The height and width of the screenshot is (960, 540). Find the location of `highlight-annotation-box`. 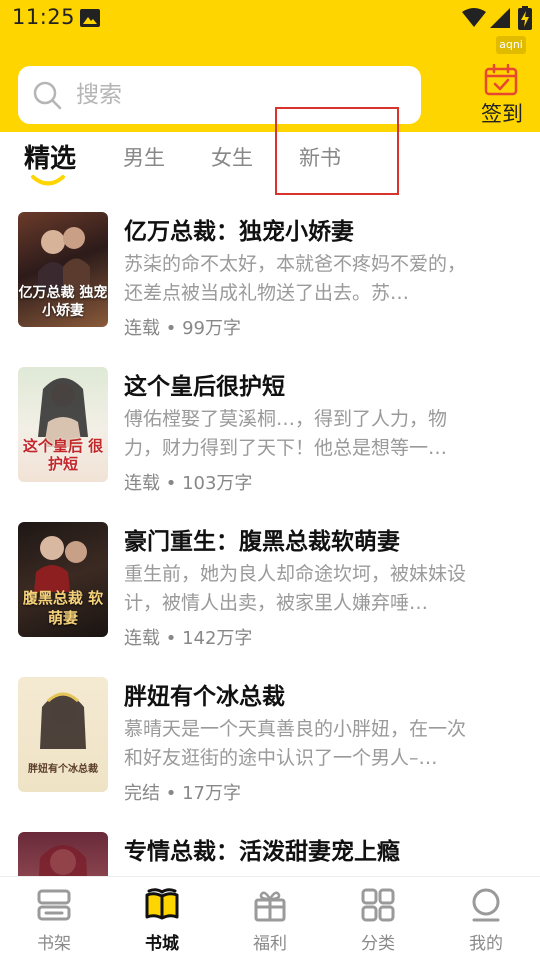

highlight-annotation-box is located at coordinates (337, 151).